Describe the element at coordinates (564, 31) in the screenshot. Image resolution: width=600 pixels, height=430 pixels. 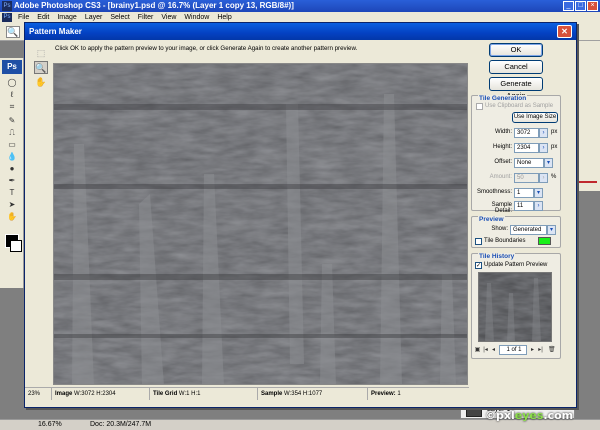
I see `dialog-close-button: ✕` at that location.